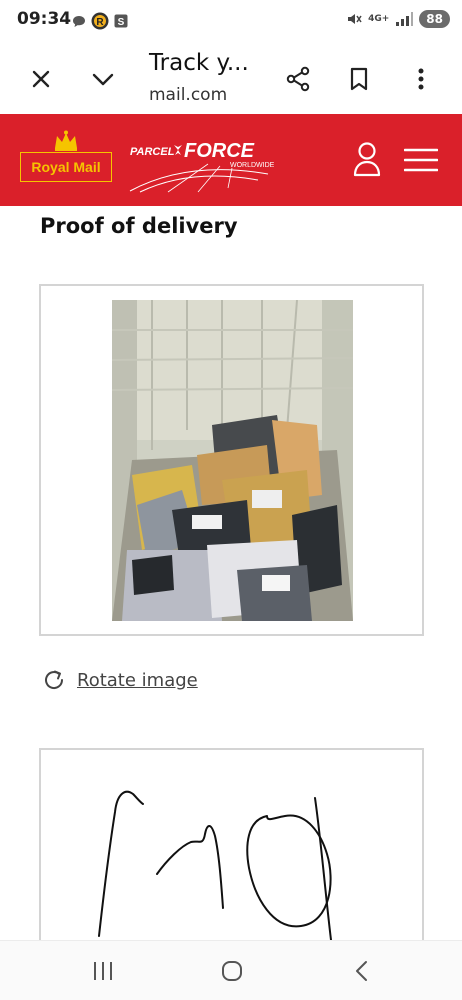 The width and height of the screenshot is (462, 1000). I want to click on svg-text: R, so click(100, 22).